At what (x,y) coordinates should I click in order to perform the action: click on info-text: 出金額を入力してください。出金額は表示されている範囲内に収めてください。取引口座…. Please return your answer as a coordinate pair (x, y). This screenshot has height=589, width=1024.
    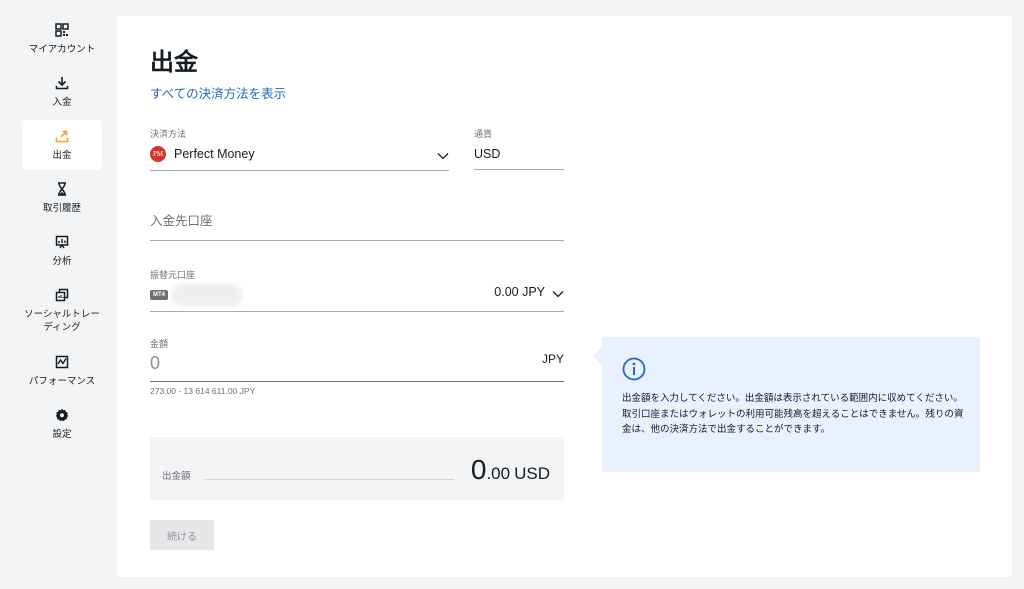
    Looking at the image, I should click on (793, 414).